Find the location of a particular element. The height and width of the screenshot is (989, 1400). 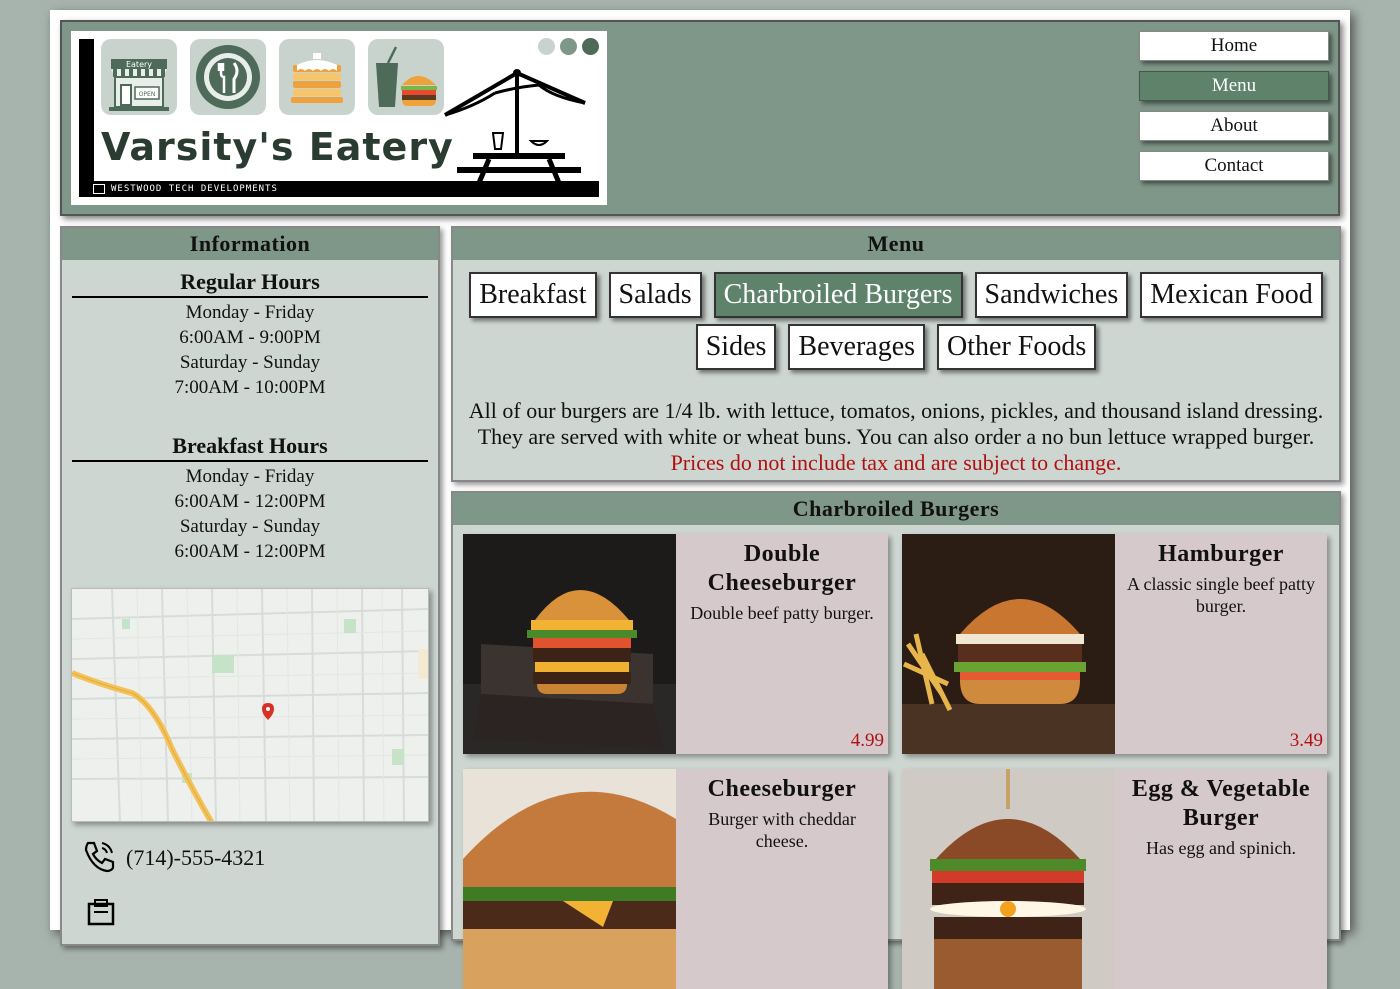

logo-dot-mid is located at coordinates (568, 46).